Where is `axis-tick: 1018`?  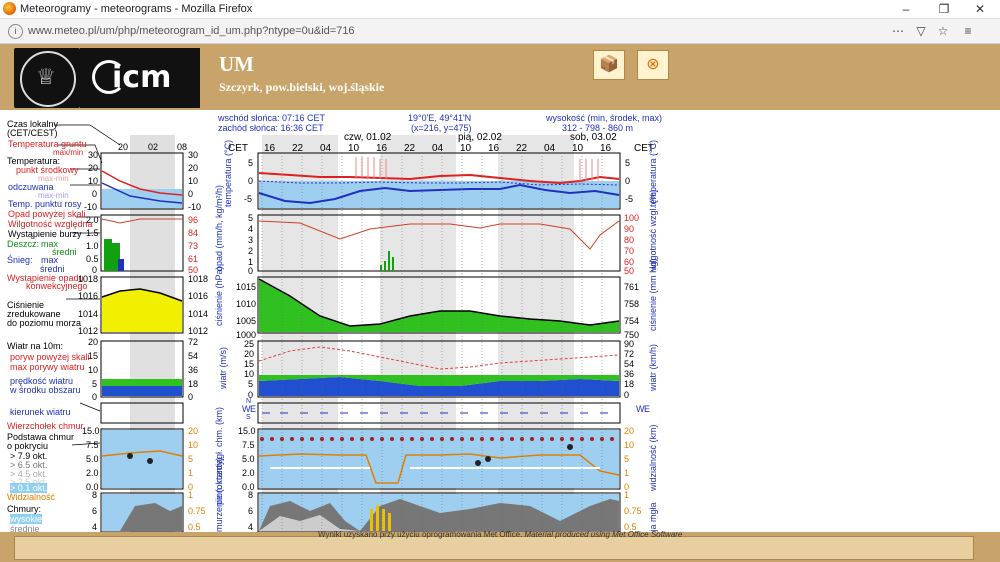 axis-tick: 1018 is located at coordinates (198, 279).